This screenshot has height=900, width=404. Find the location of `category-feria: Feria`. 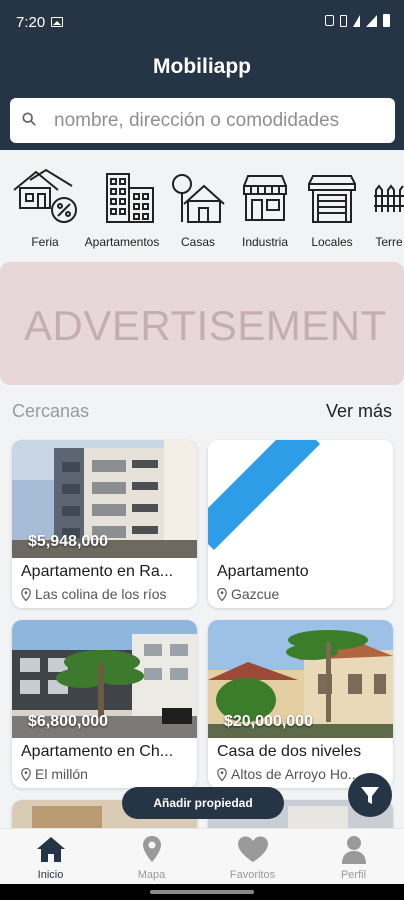

category-feria: Feria is located at coordinates (45, 207).